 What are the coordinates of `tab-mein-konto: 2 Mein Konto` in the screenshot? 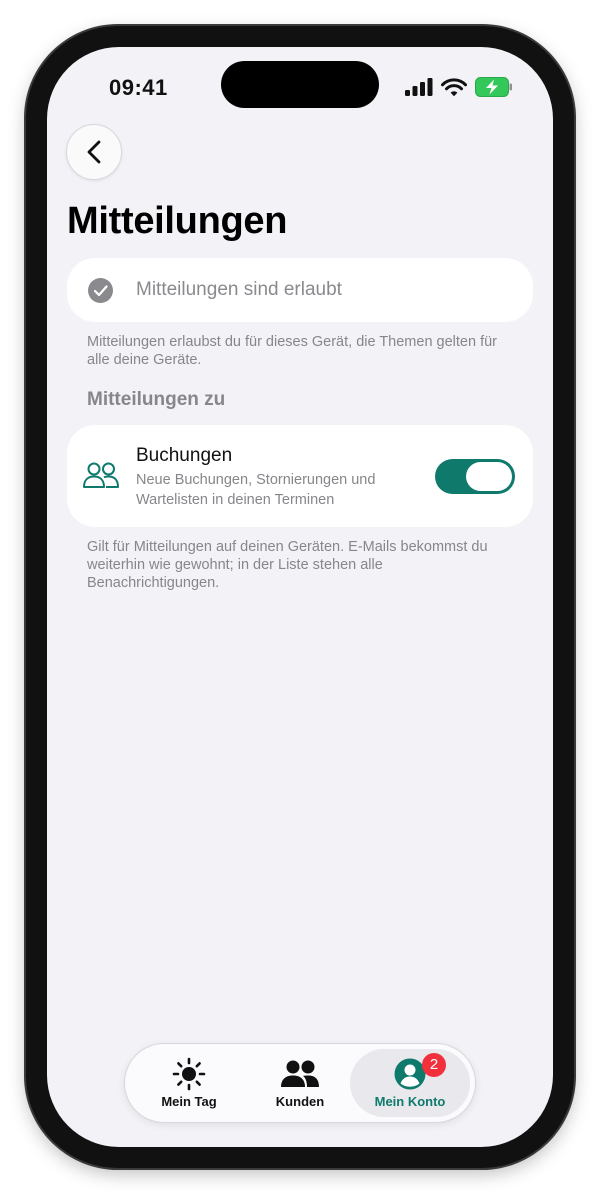 It's located at (410, 1083).